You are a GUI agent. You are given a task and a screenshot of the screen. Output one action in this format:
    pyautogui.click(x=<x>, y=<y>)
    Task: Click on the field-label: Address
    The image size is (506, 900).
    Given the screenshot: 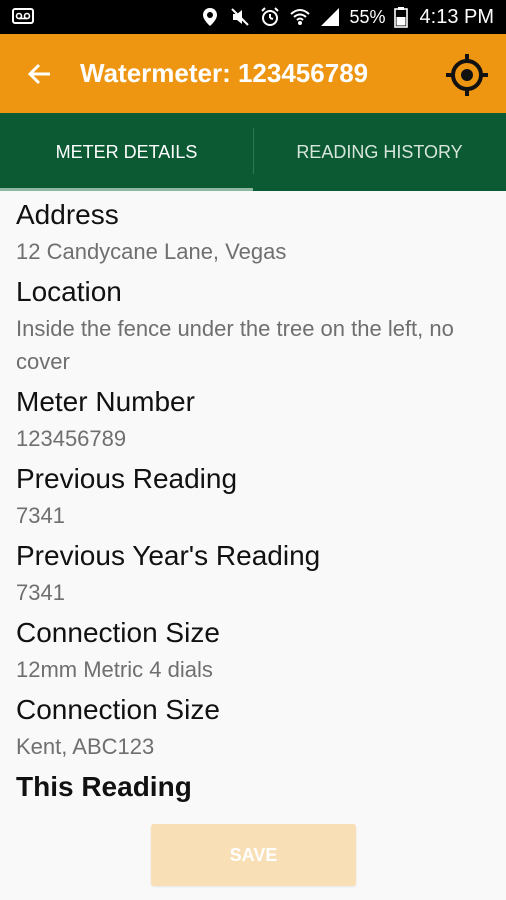 What is the action you would take?
    pyautogui.click(x=67, y=214)
    